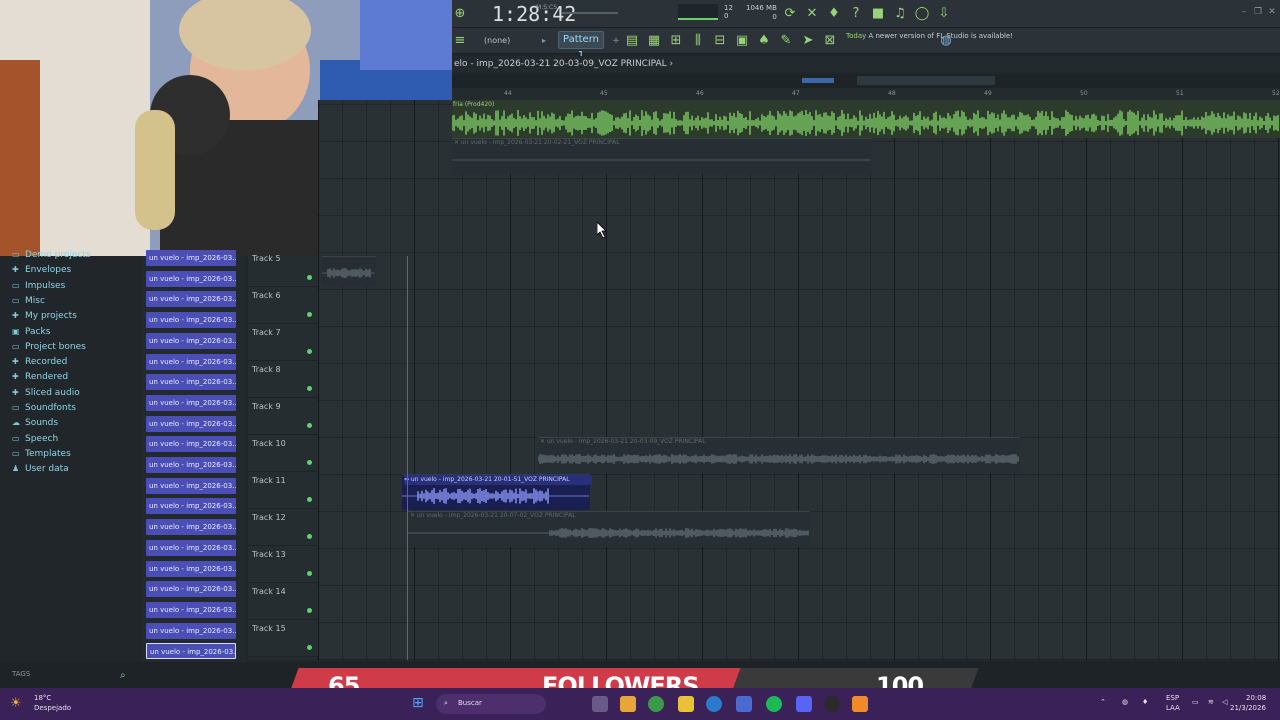  Describe the element at coordinates (676, 41) in the screenshot. I see `channel-rack-icon: ⊞` at that location.